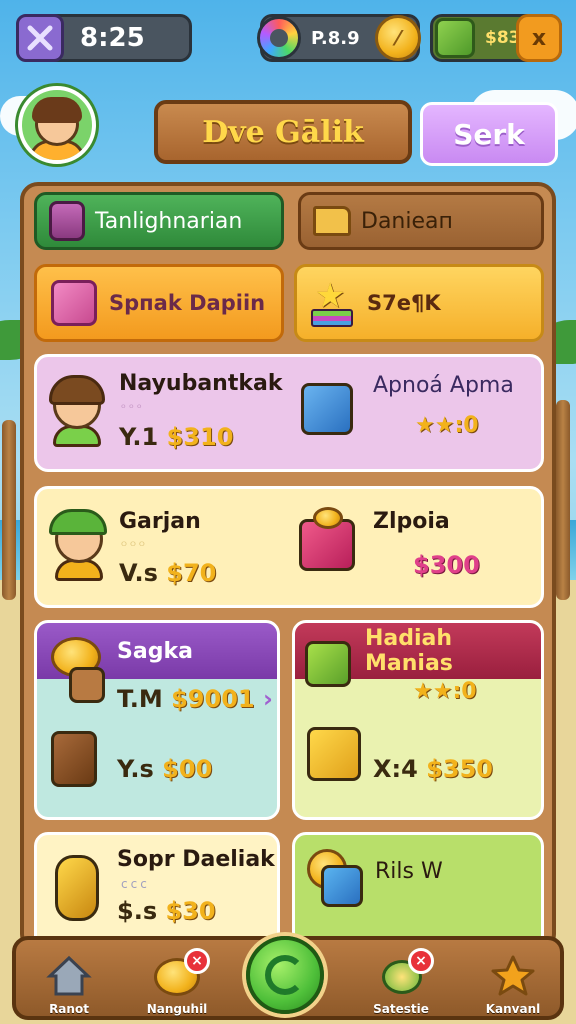 The height and width of the screenshot is (1024, 576). I want to click on status-bar: 8:25 P.8.9 ⁄ $83.0 x, so click(289, 42).